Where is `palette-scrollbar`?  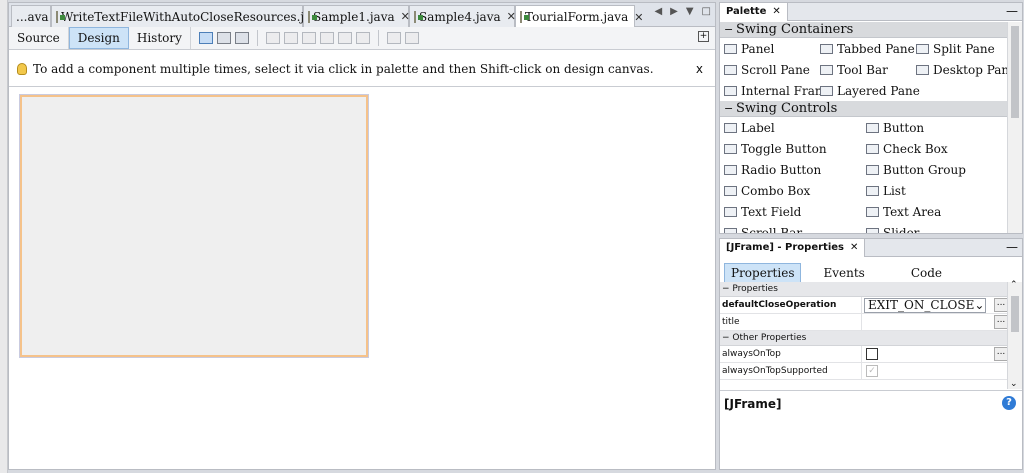
palette-scrollbar is located at coordinates (1014, 127).